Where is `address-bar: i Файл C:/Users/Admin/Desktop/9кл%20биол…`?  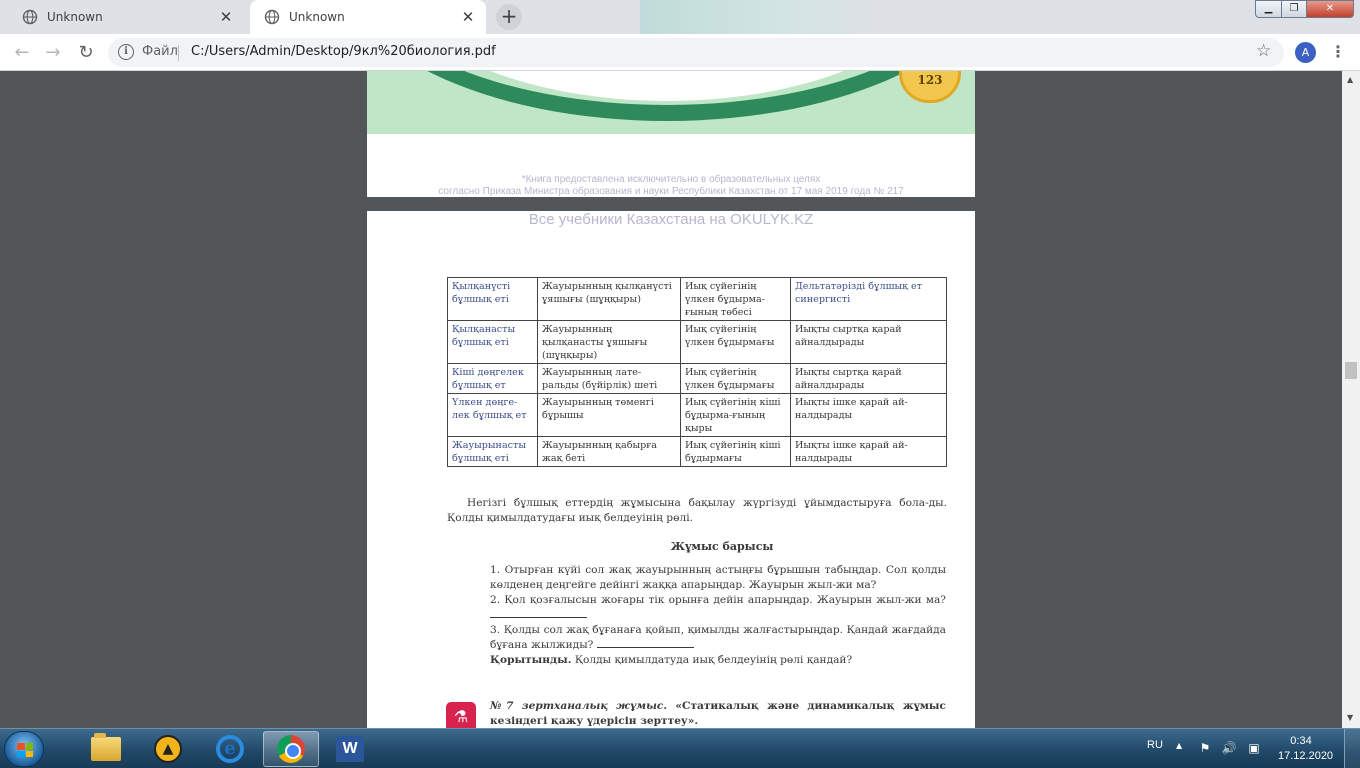
address-bar: i Файл C:/Users/Admin/Desktop/9кл%20биол… is located at coordinates (696, 52).